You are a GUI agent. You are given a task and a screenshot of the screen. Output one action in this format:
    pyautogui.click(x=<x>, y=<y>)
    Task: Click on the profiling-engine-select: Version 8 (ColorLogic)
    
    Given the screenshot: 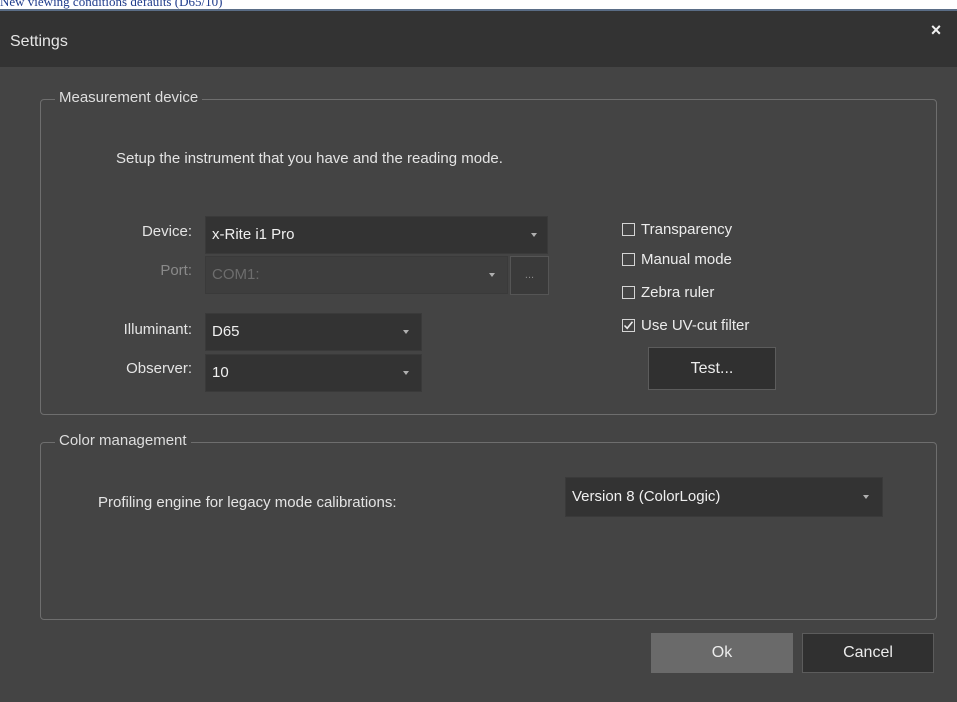 What is the action you would take?
    pyautogui.click(x=724, y=497)
    